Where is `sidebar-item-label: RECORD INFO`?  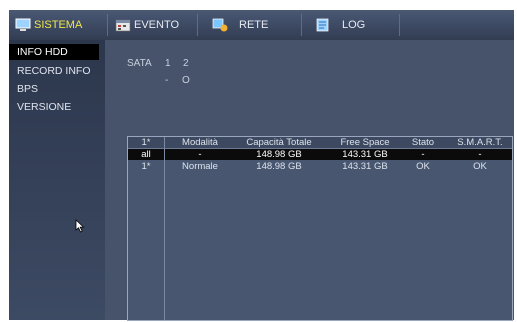
sidebar-item-label: RECORD INFO is located at coordinates (54, 71).